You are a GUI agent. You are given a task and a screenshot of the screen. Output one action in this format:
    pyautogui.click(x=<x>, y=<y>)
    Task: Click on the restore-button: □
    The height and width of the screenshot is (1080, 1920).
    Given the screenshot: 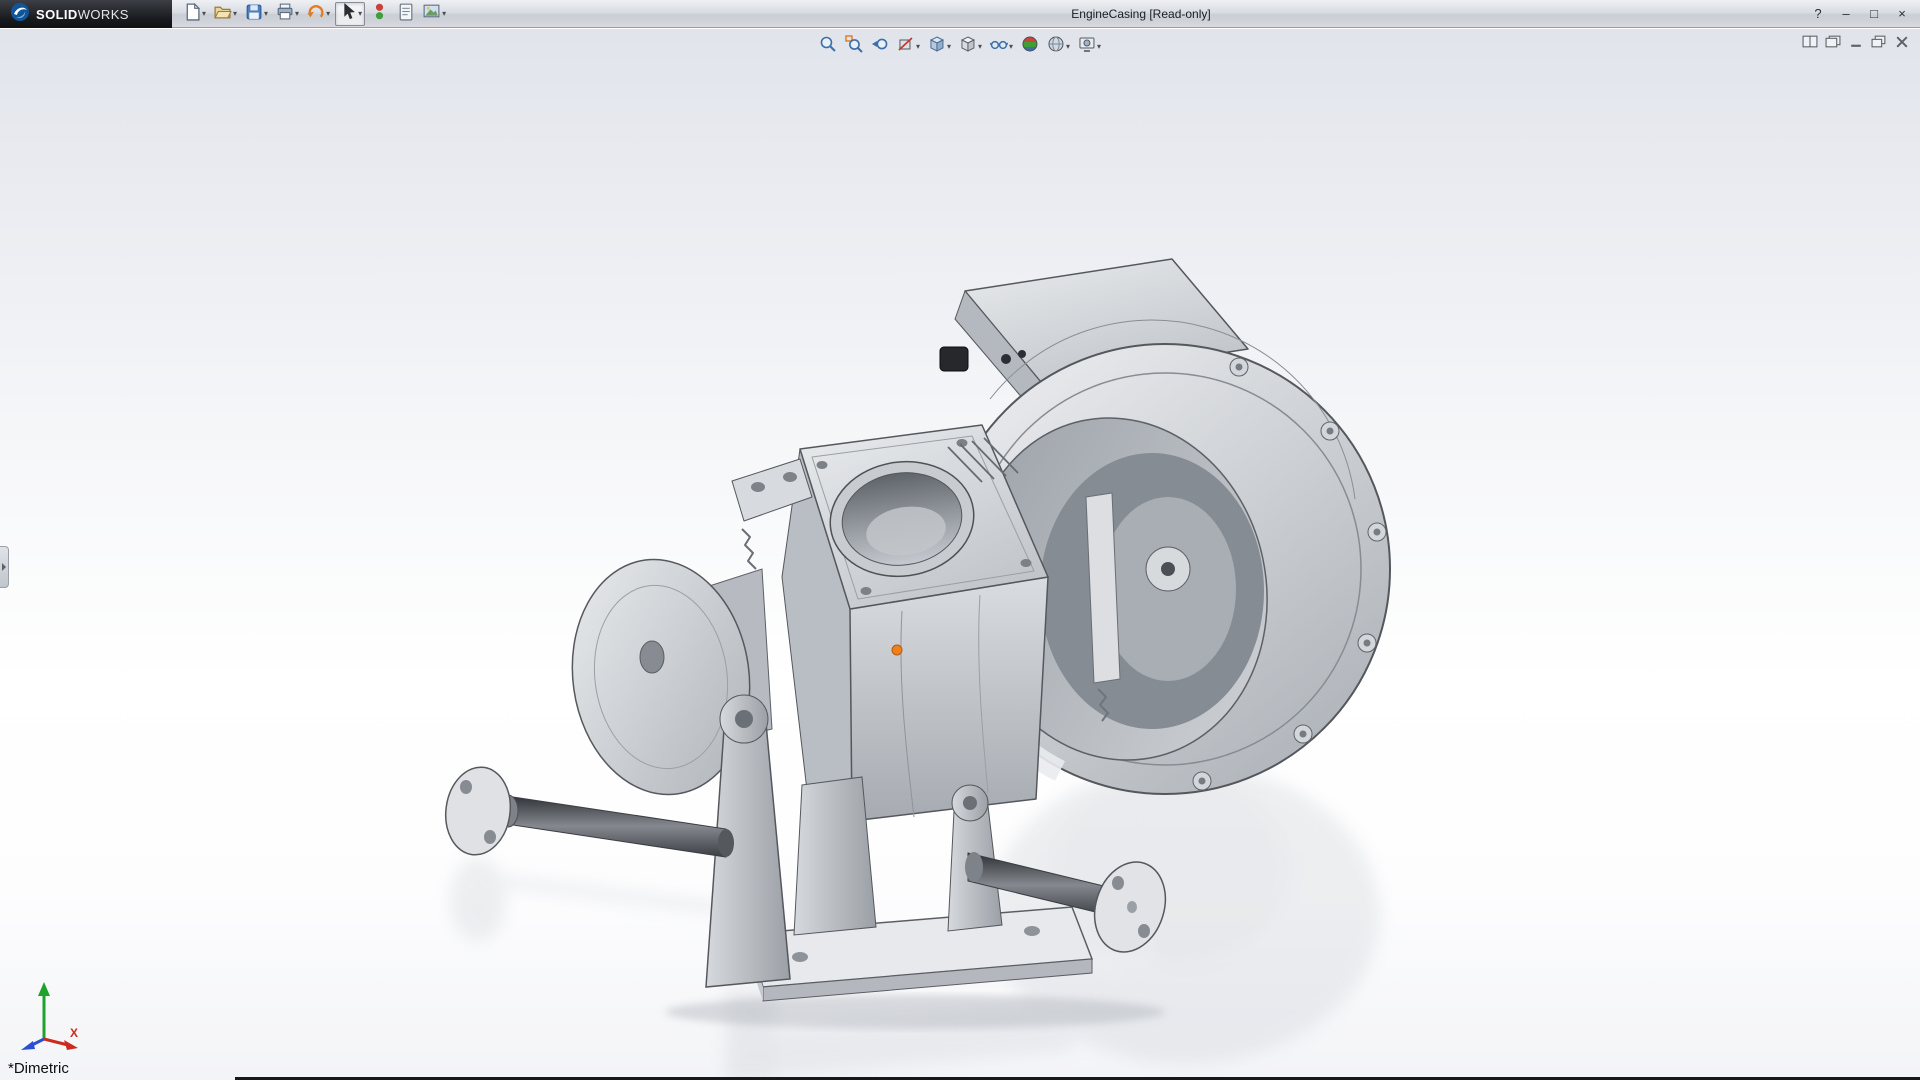 What is the action you would take?
    pyautogui.click(x=1874, y=14)
    